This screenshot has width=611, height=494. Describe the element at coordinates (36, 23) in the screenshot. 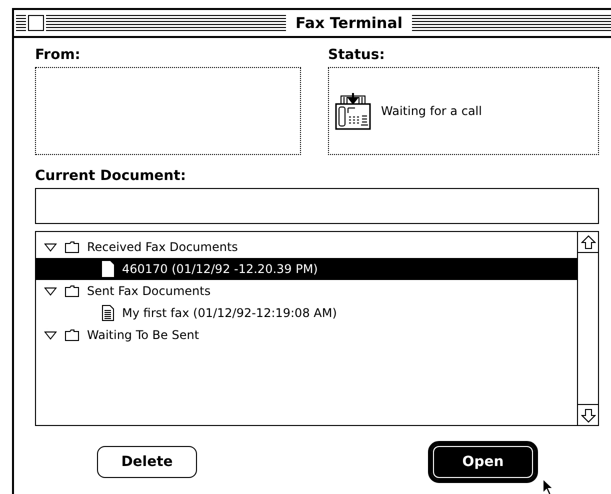

I see `close-box` at that location.